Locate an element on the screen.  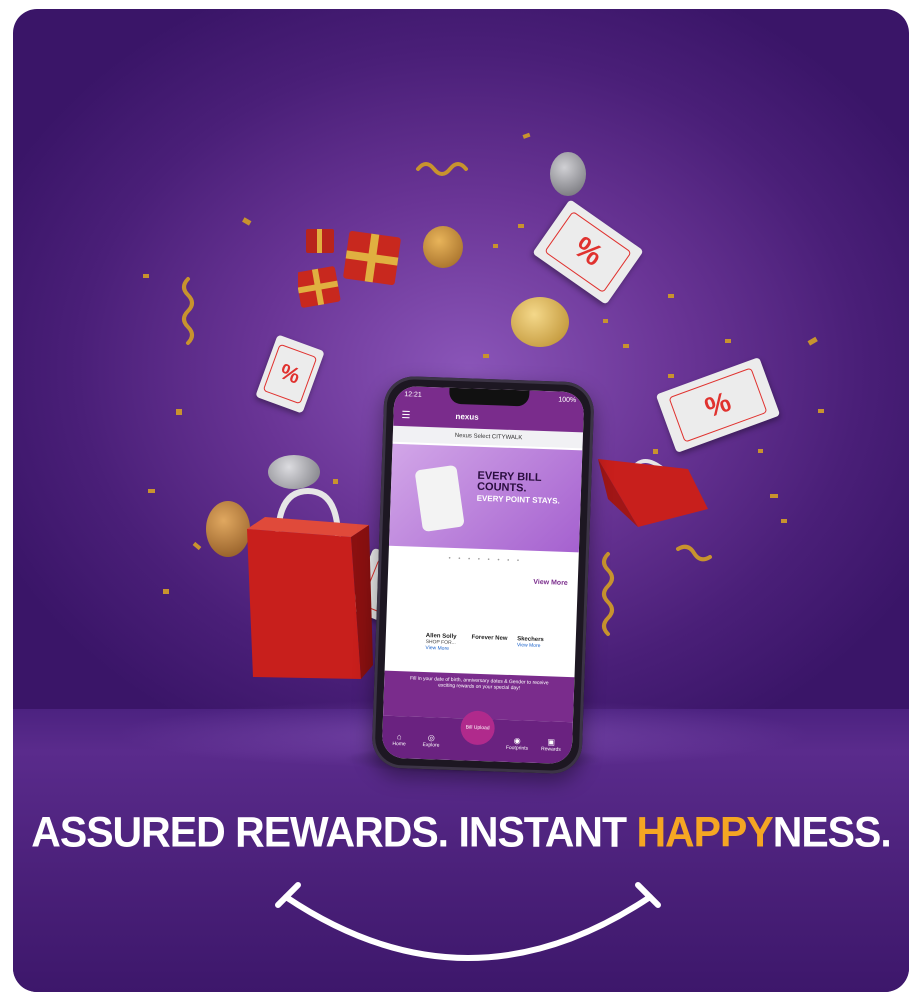
banner-subheadline: EVERY POINT STAYS. is located at coordinates (518, 499).